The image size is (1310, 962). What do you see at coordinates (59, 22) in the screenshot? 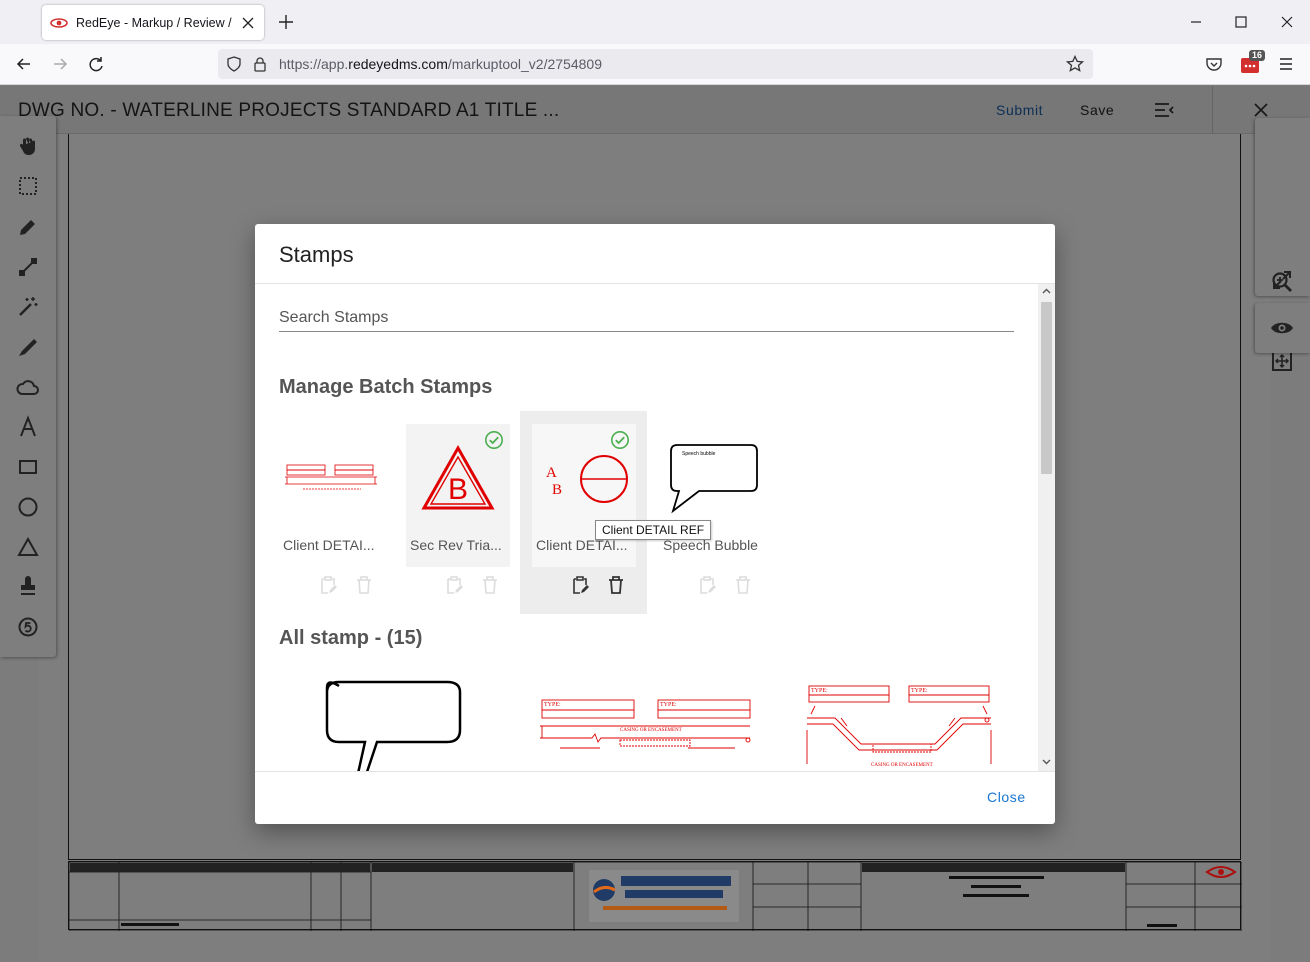
I see `redeye-logo-icon` at bounding box center [59, 22].